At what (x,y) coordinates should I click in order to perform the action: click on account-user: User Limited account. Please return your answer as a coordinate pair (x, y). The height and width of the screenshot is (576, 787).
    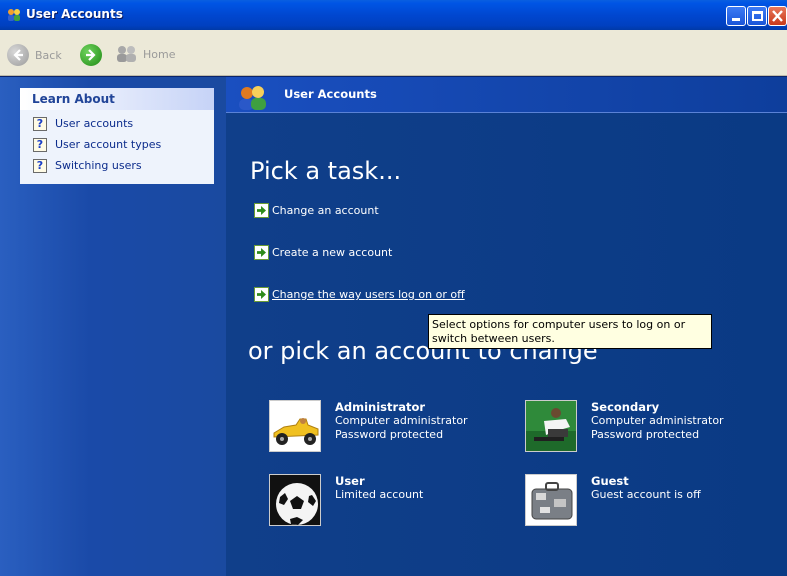
    Looking at the image, I should click on (346, 500).